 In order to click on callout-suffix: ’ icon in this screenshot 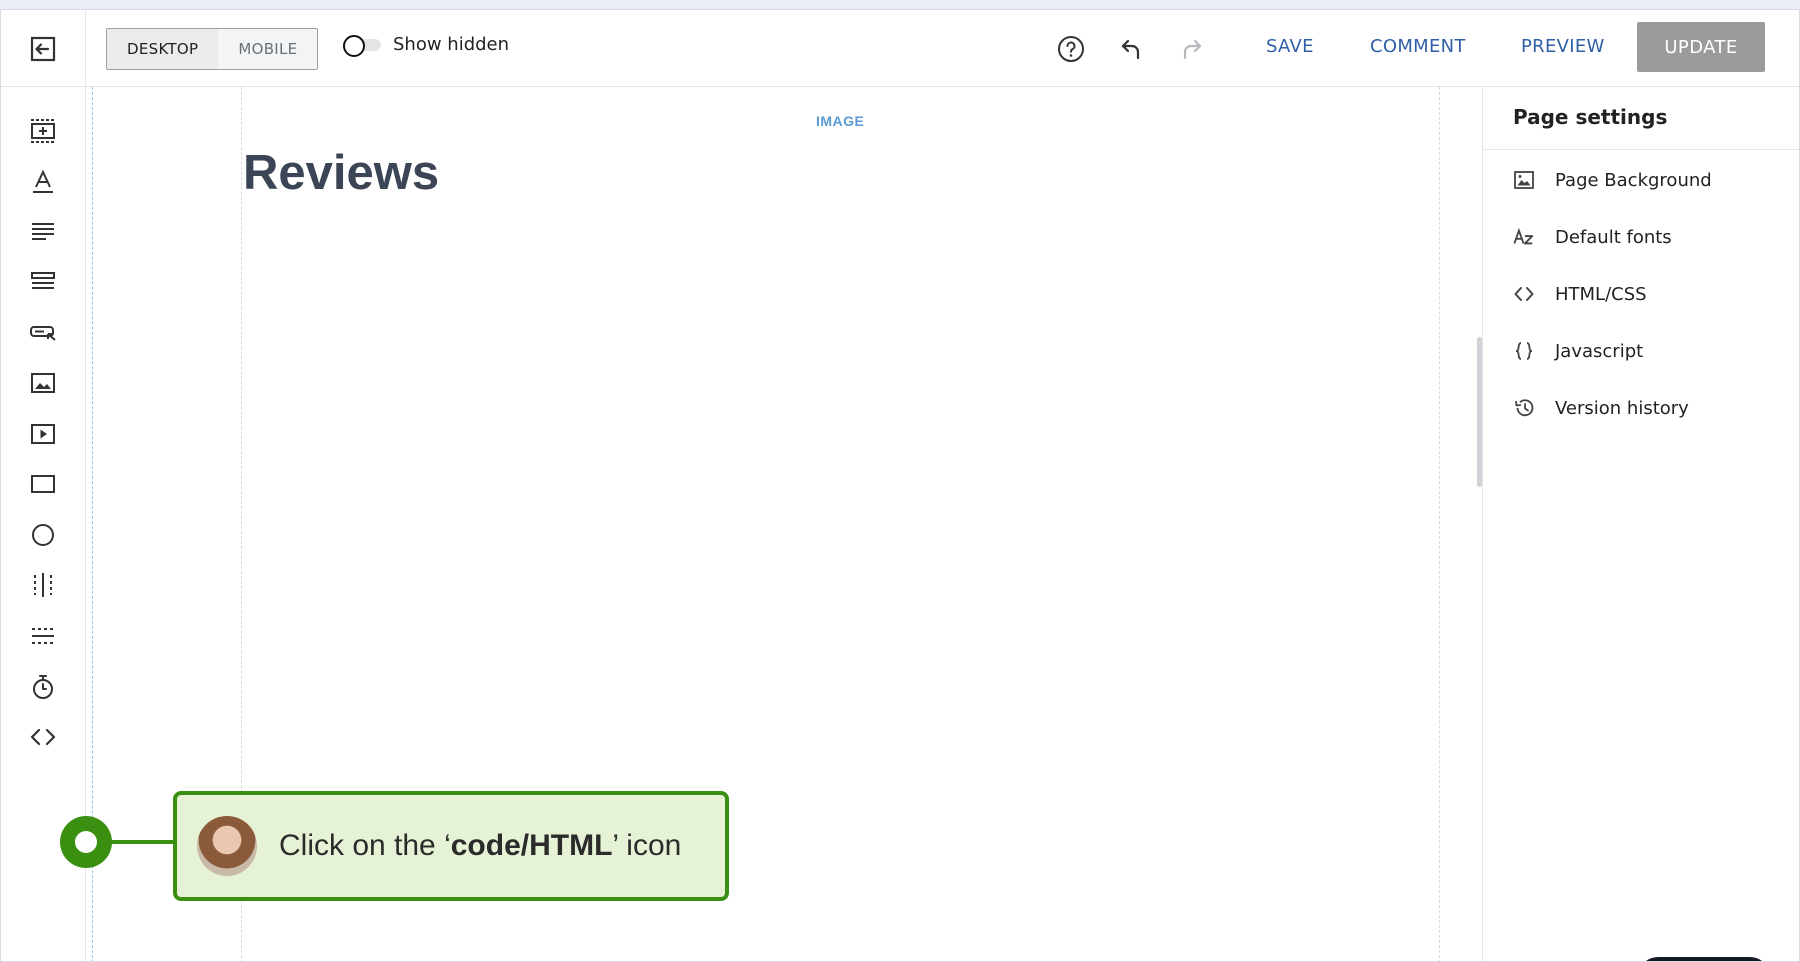, I will do `click(647, 845)`.